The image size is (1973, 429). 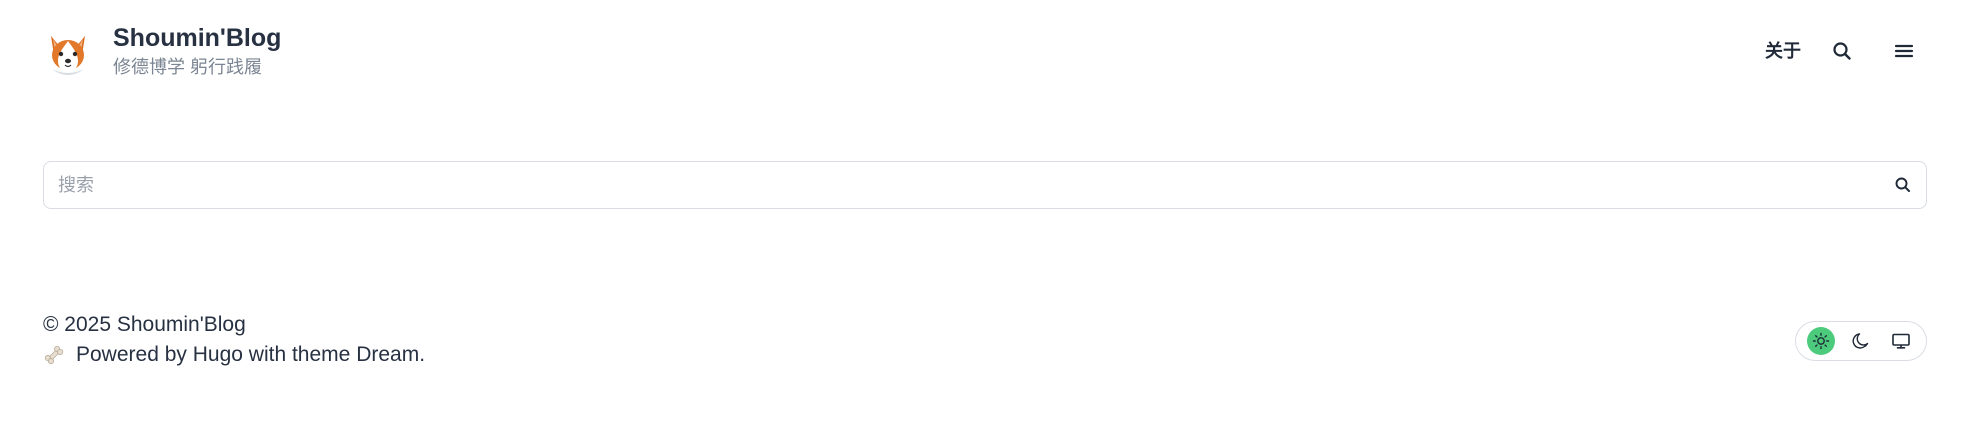 I want to click on brand-text: Shoumin'Blog 修德博学 躬行践履, so click(x=197, y=51).